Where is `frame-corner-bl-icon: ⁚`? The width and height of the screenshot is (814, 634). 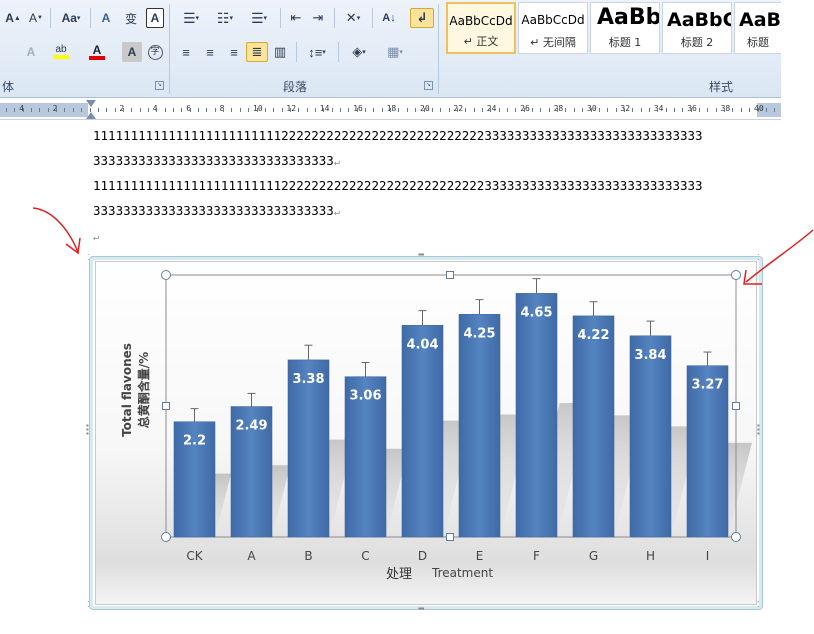
frame-corner-bl-icon: ⁚ is located at coordinates (88, 604).